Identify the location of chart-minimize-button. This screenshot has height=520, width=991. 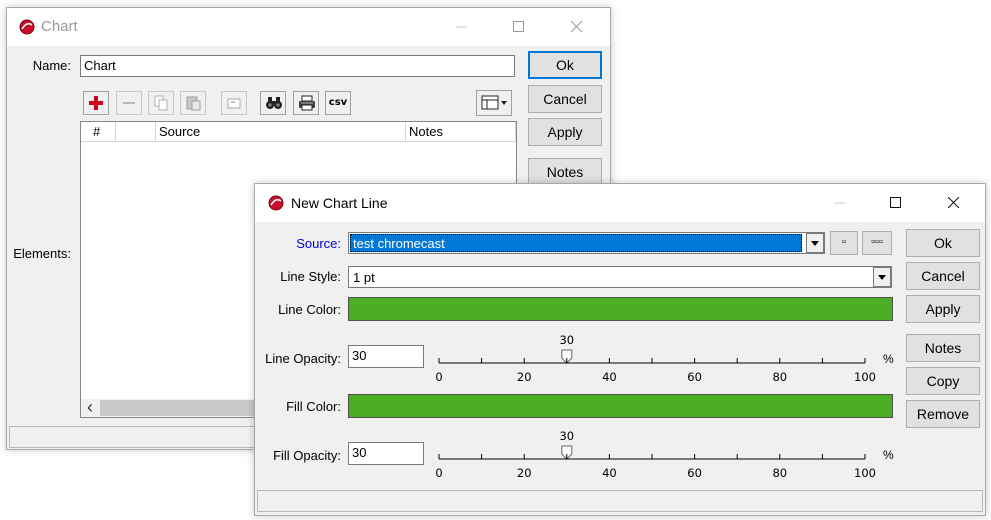
(462, 27).